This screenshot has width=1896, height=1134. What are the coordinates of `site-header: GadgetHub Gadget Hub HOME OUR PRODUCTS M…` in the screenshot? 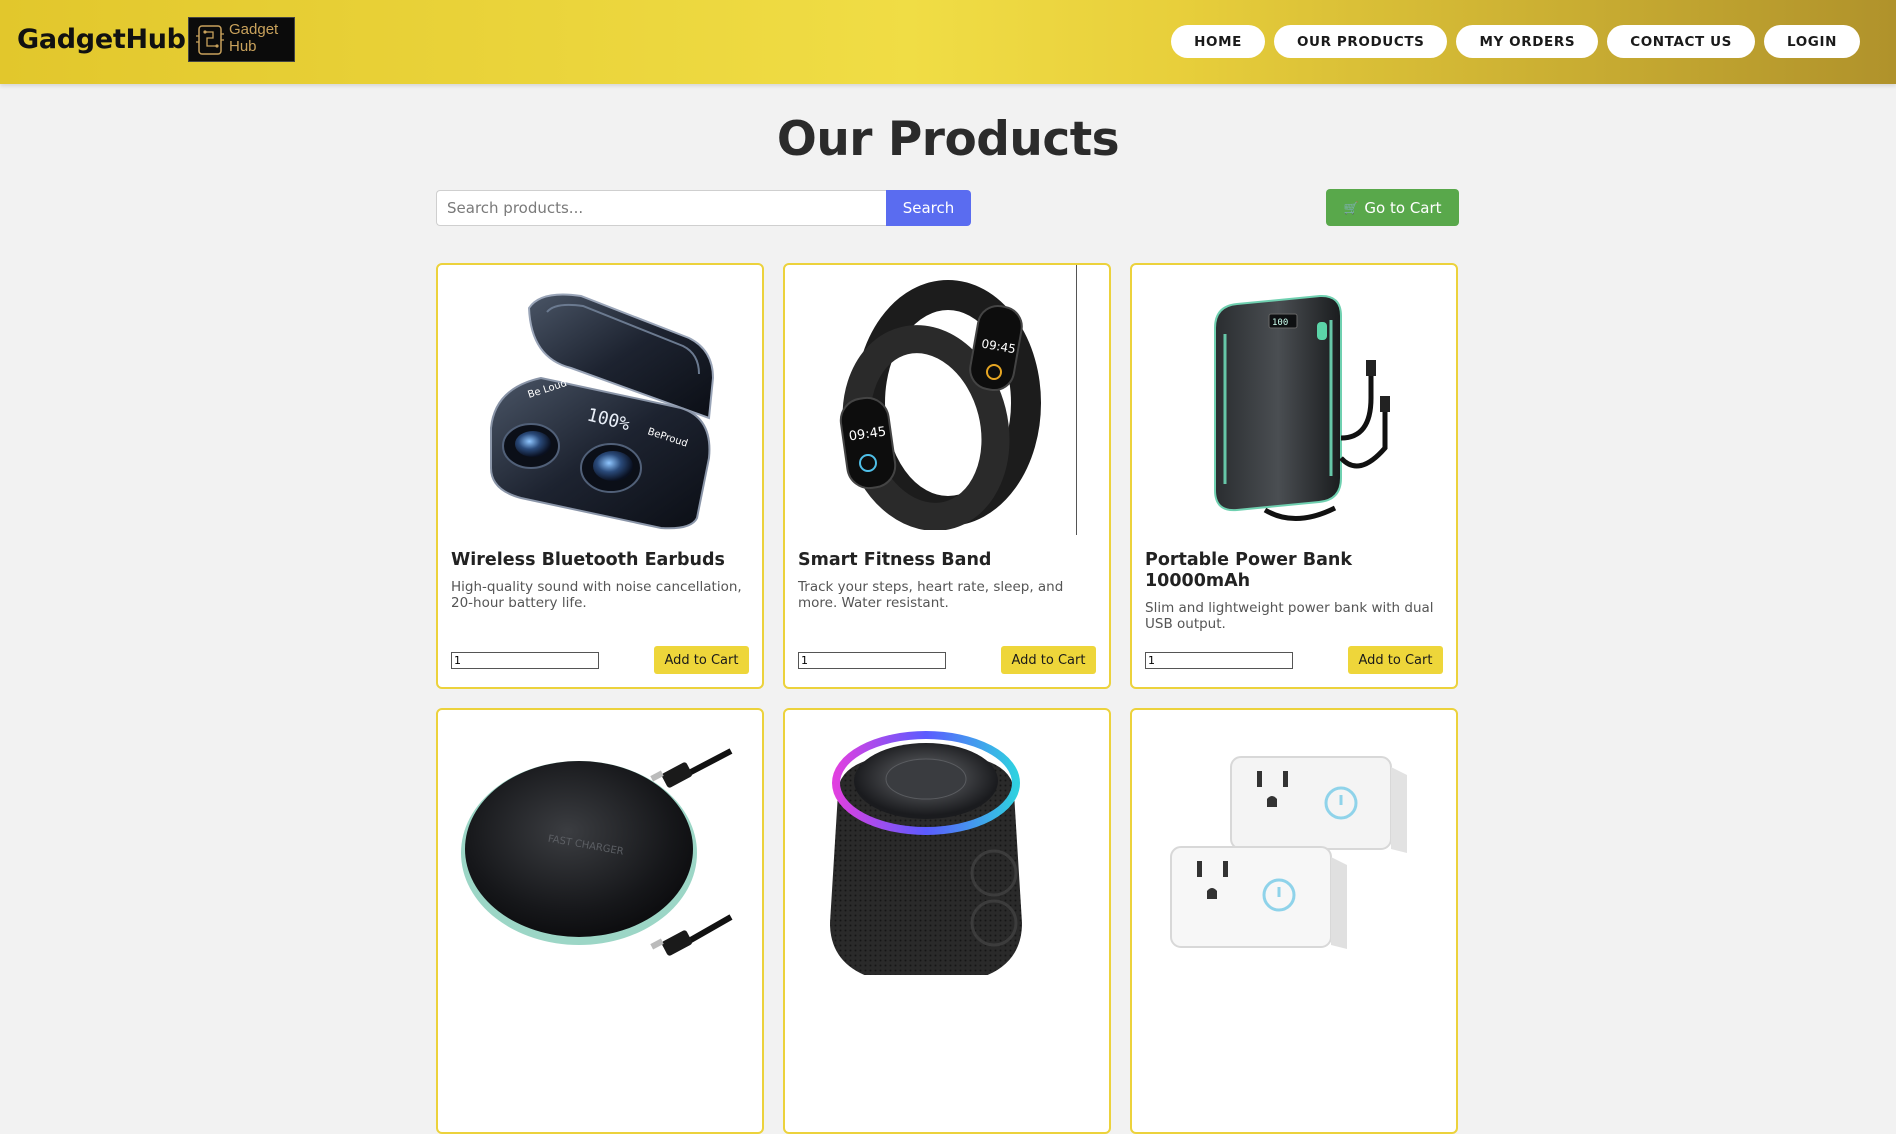 It's located at (948, 42).